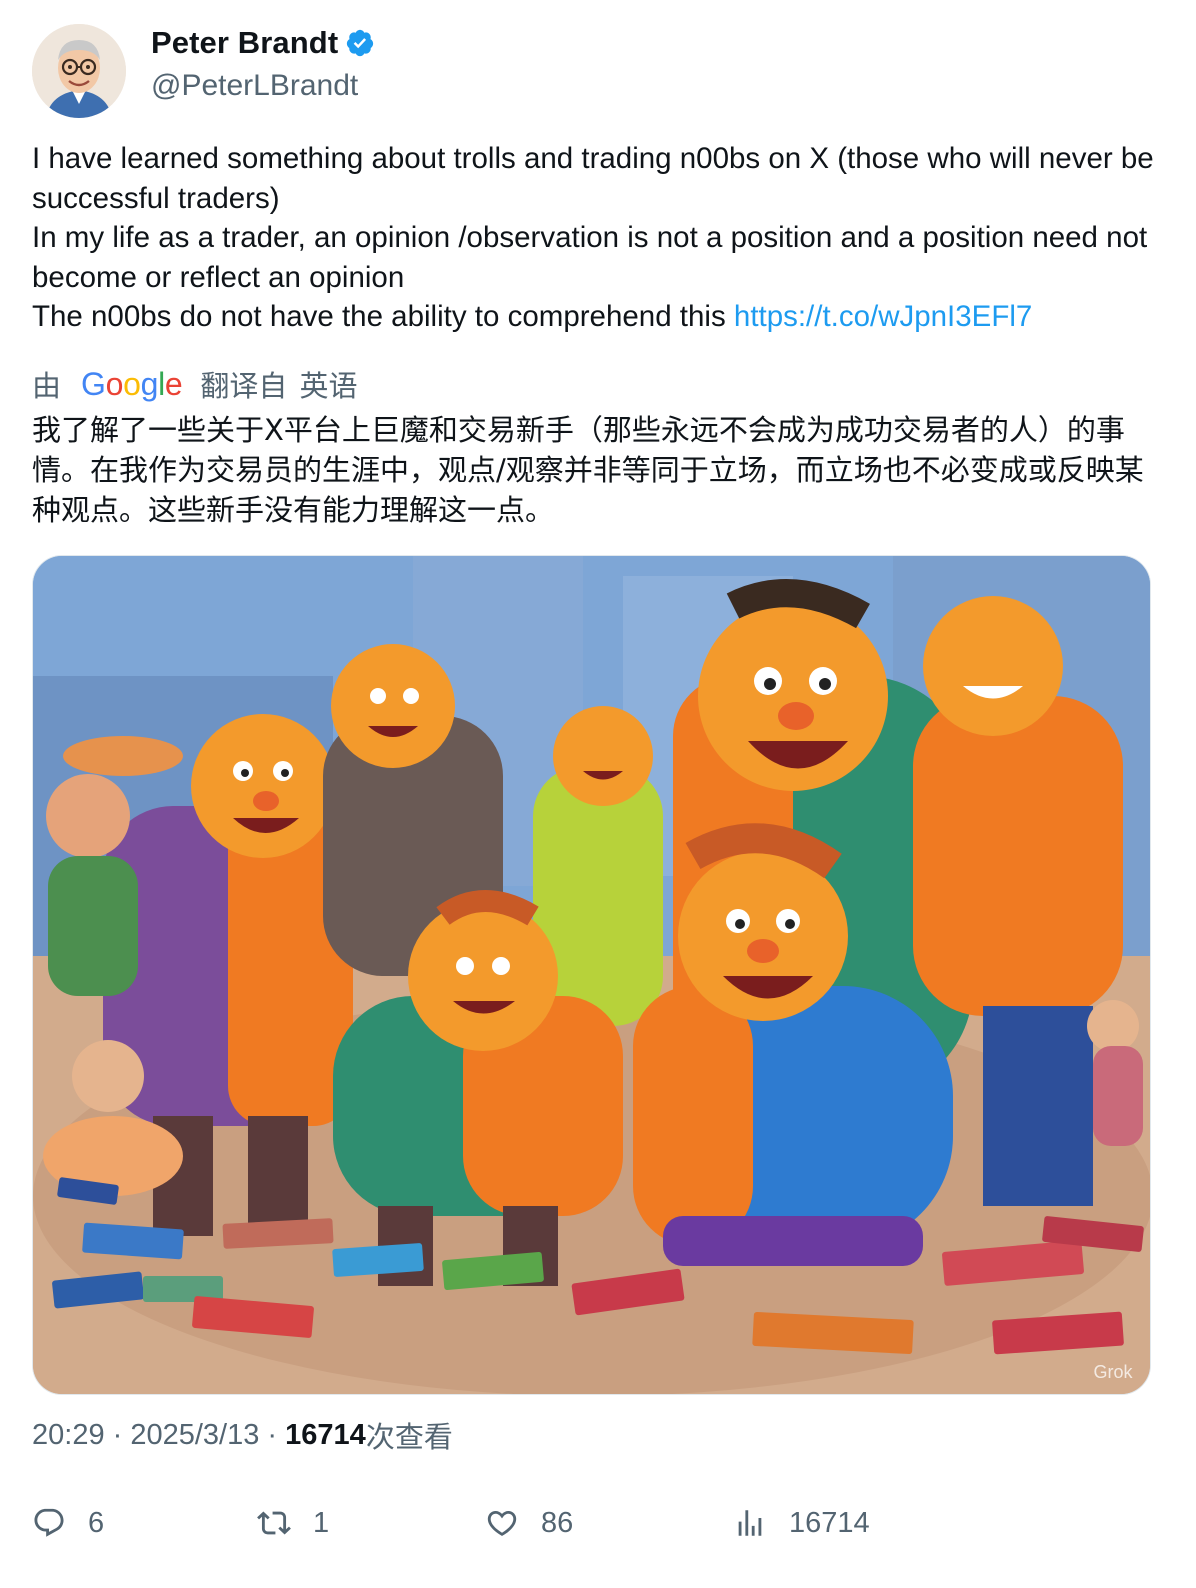 The width and height of the screenshot is (1196, 1588). What do you see at coordinates (47, 386) in the screenshot?
I see `translation-prefix: 由` at bounding box center [47, 386].